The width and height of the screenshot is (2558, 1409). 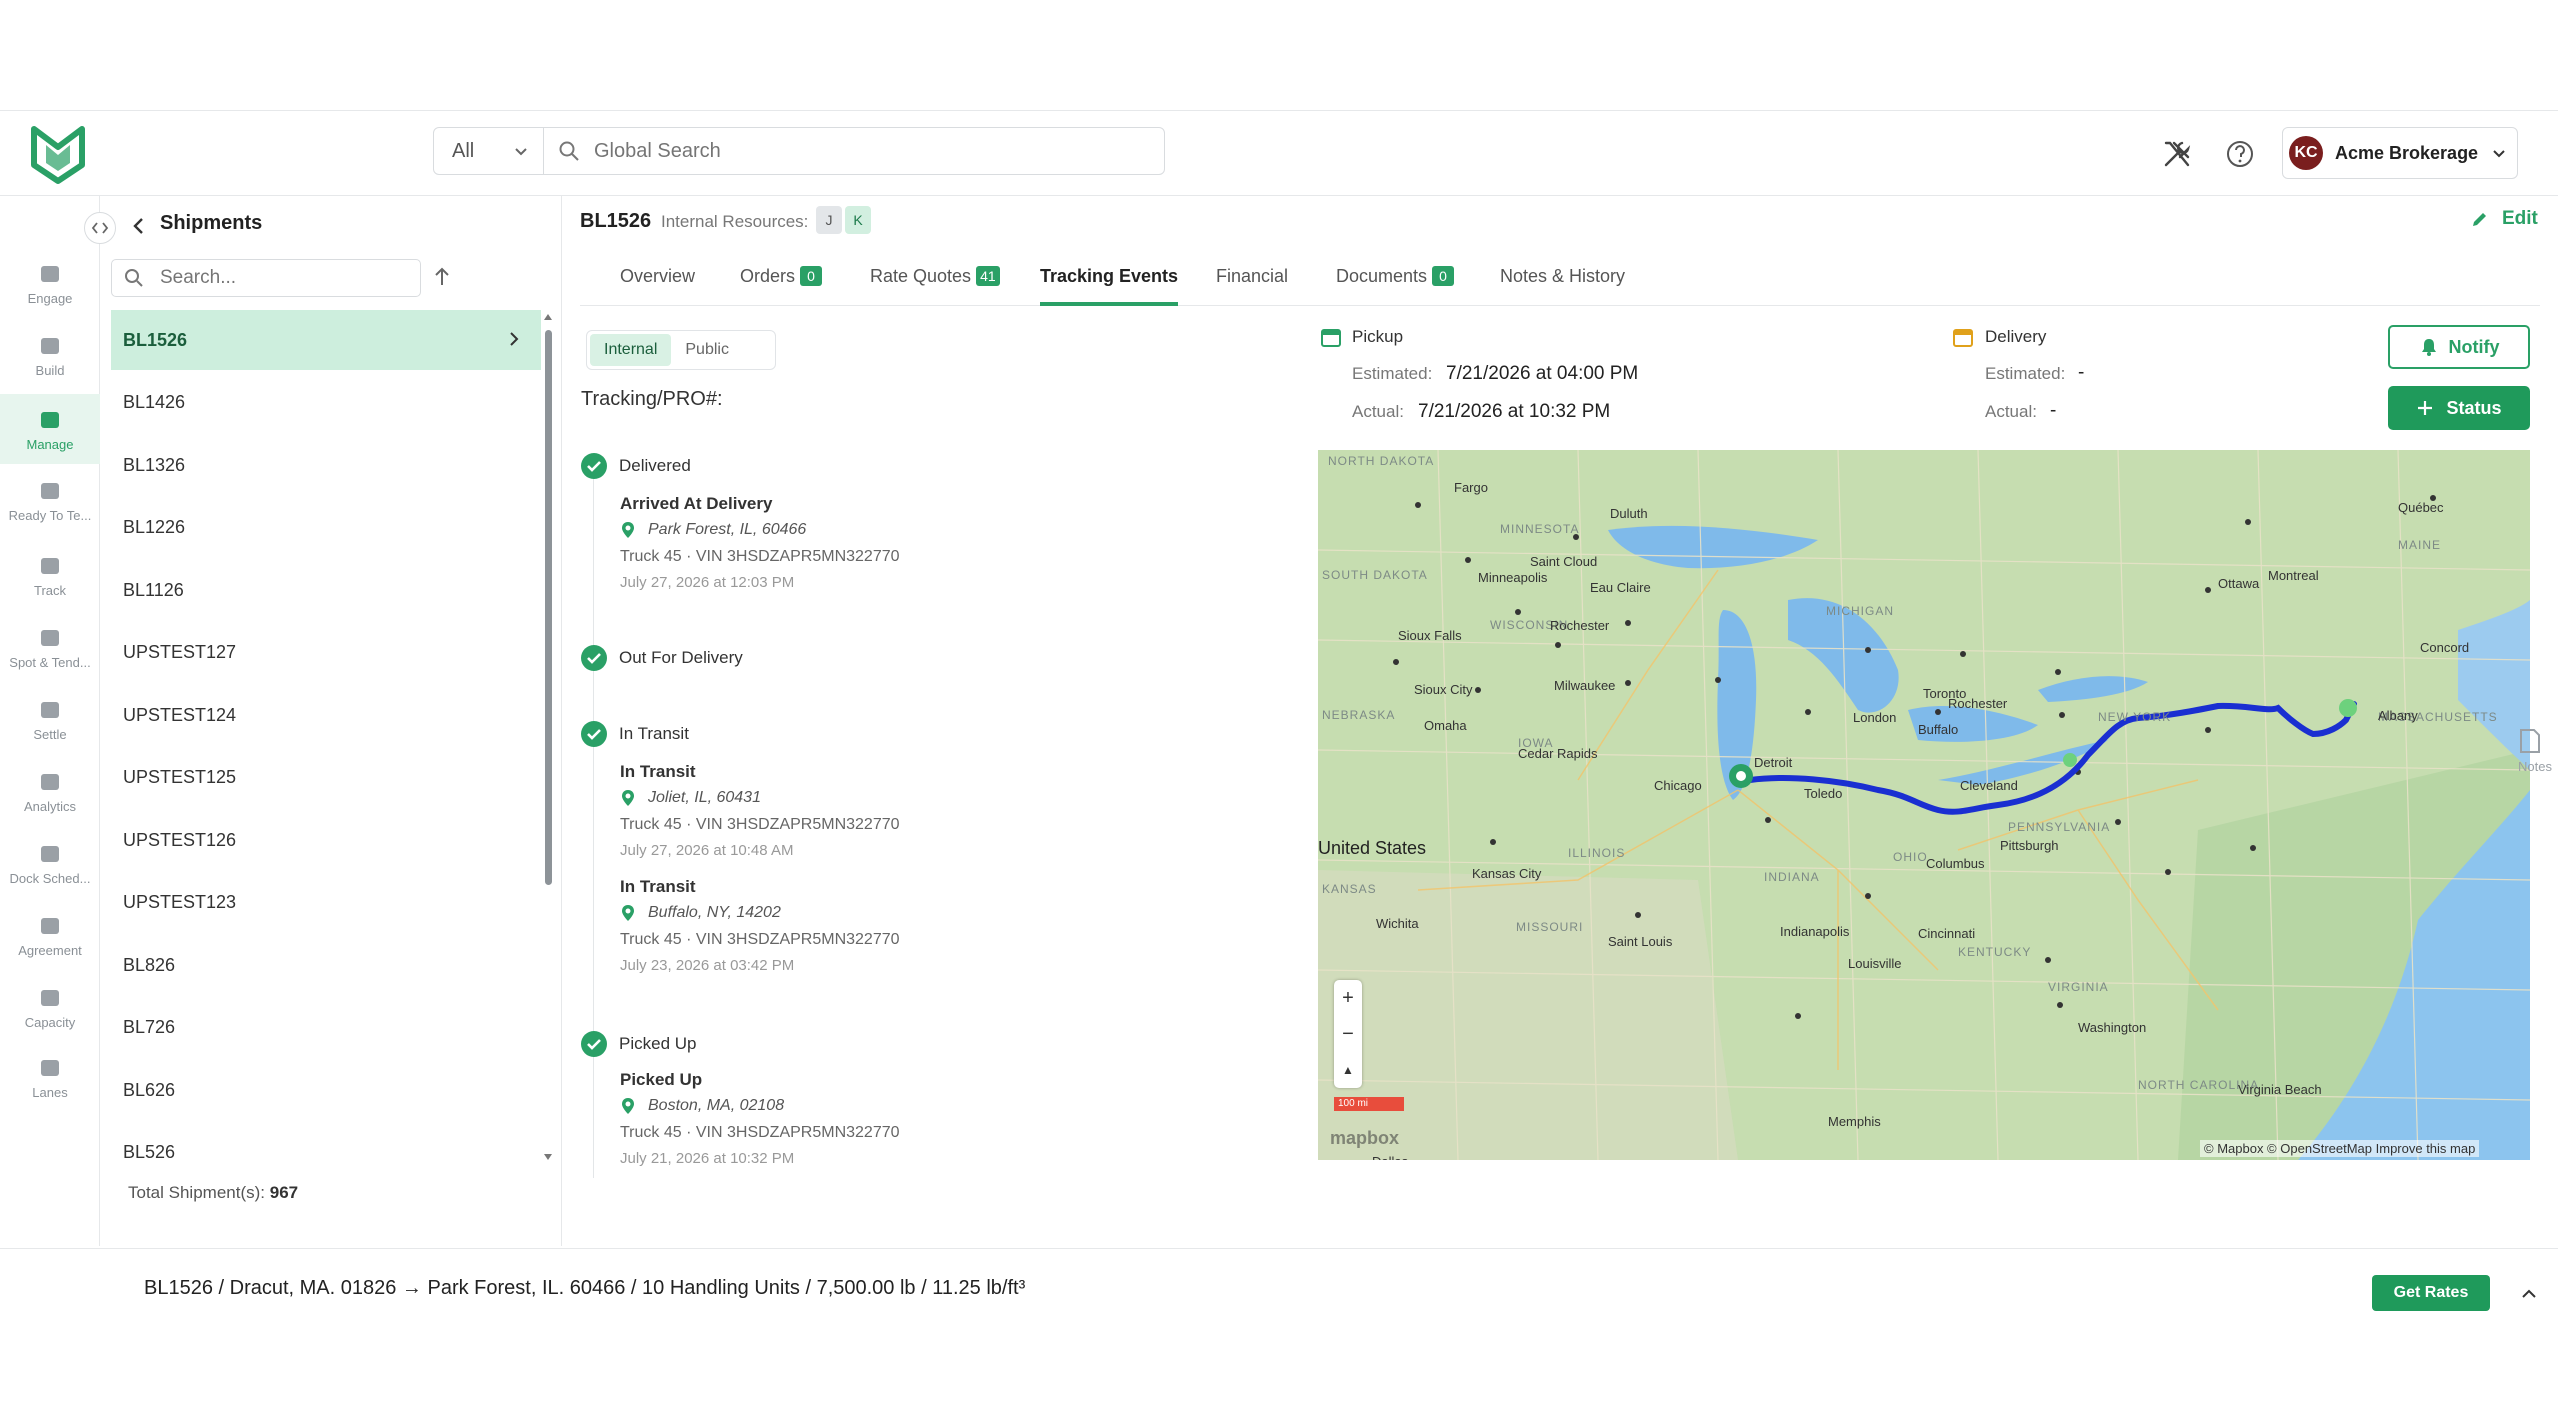 I want to click on tab-orders: Orders 0, so click(x=781, y=286).